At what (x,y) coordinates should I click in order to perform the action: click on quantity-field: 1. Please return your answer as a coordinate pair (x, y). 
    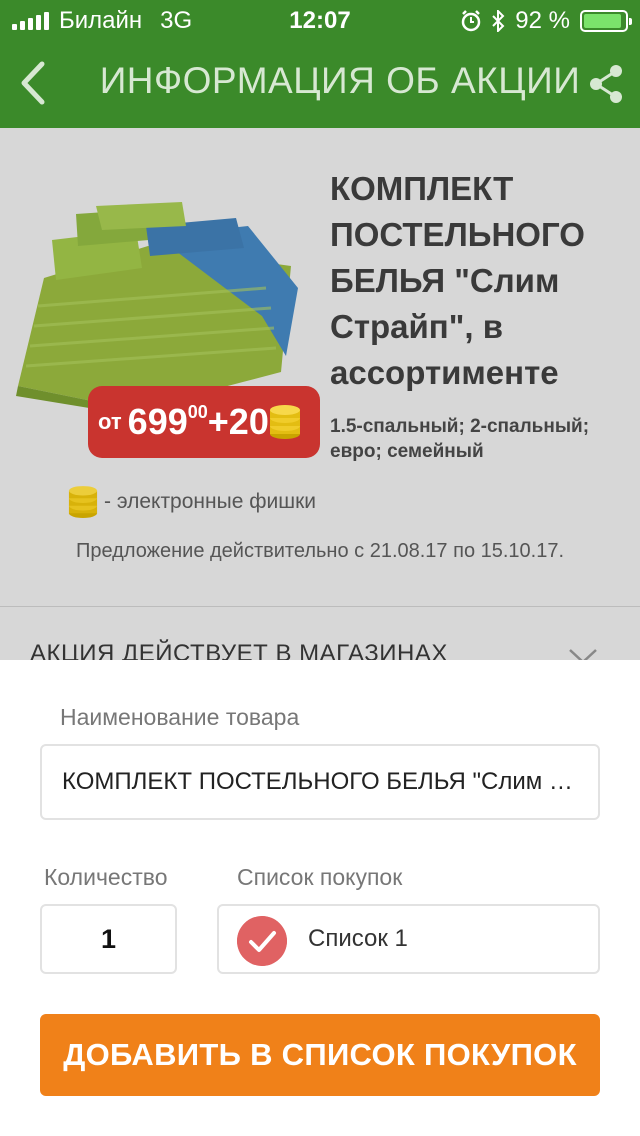
    Looking at the image, I should click on (108, 939).